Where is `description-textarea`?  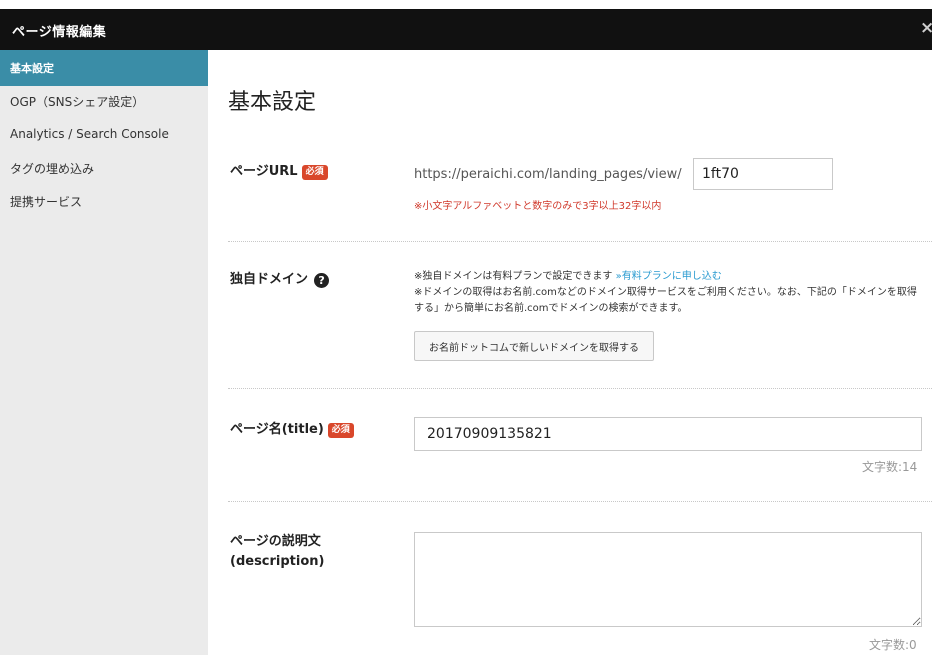
description-textarea is located at coordinates (668, 579).